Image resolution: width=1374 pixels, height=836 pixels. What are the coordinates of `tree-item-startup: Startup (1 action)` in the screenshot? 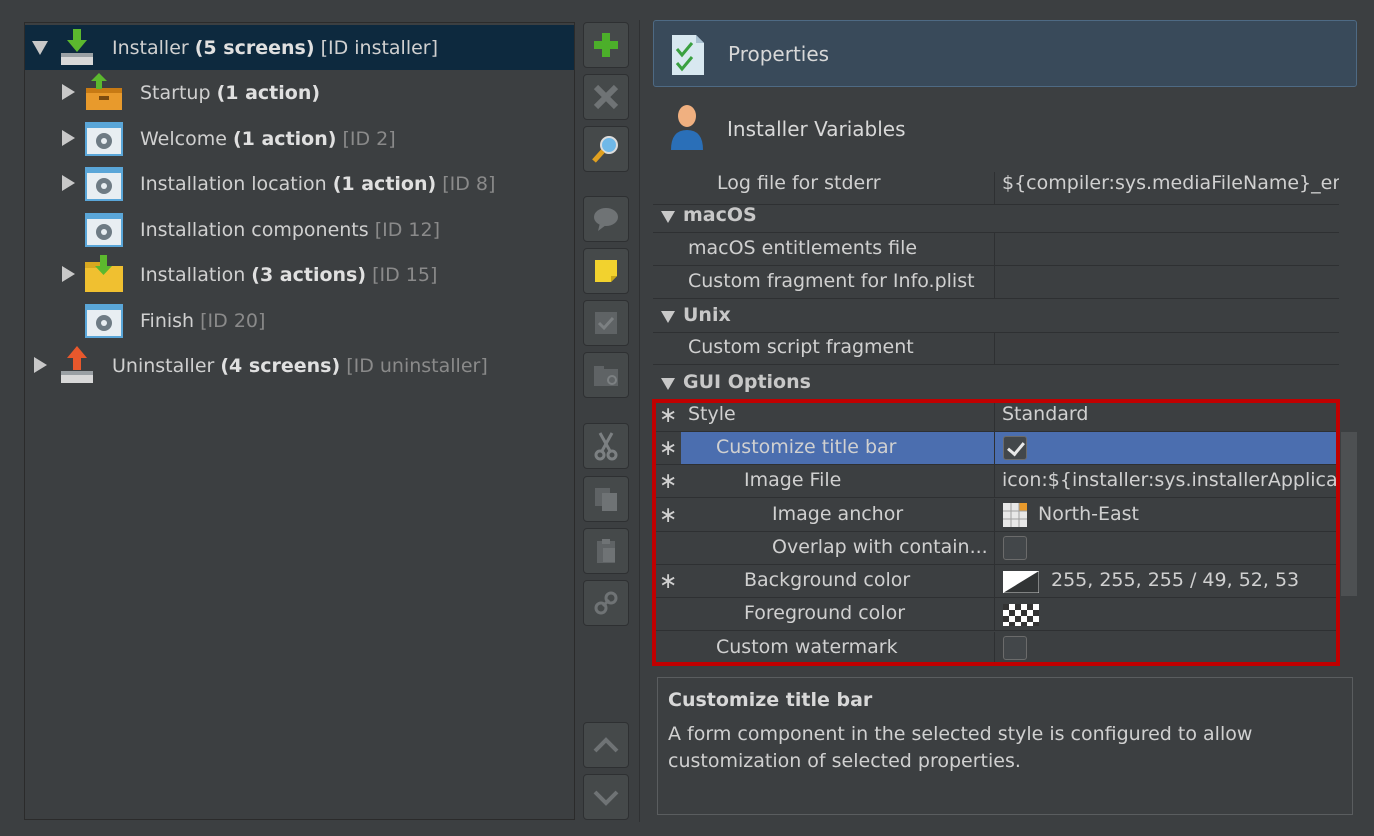 It's located at (299, 92).